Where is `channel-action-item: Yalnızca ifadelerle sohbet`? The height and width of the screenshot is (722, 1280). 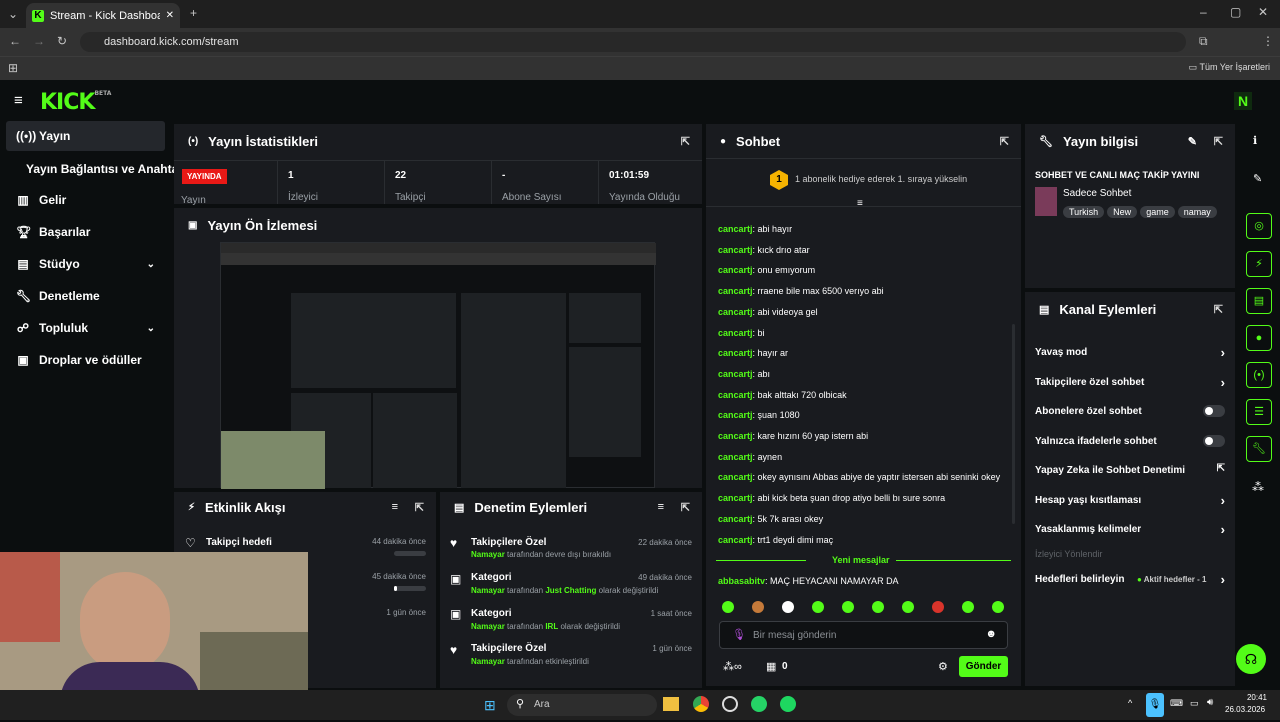
channel-action-item: Yalnızca ifadelerle sohbet is located at coordinates (1130, 440).